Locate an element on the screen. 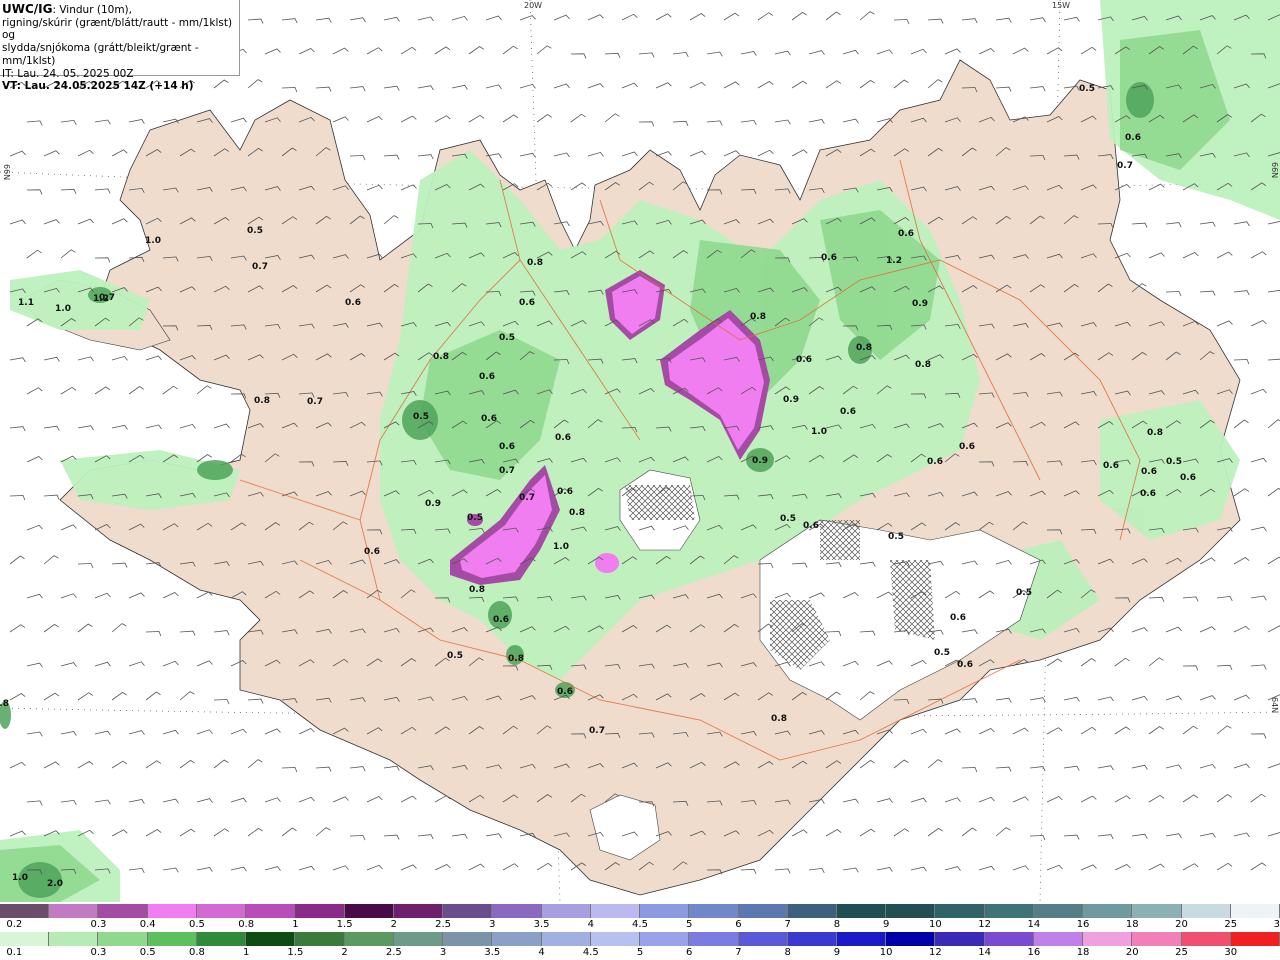 The width and height of the screenshot is (1280, 960). lat-66n-right-label: 66N is located at coordinates (1274, 170).